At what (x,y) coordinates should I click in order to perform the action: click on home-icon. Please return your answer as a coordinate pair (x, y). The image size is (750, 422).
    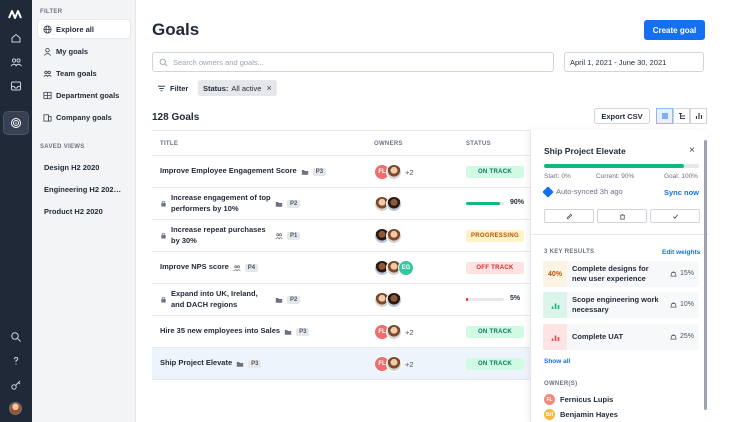
    Looking at the image, I should click on (16, 38).